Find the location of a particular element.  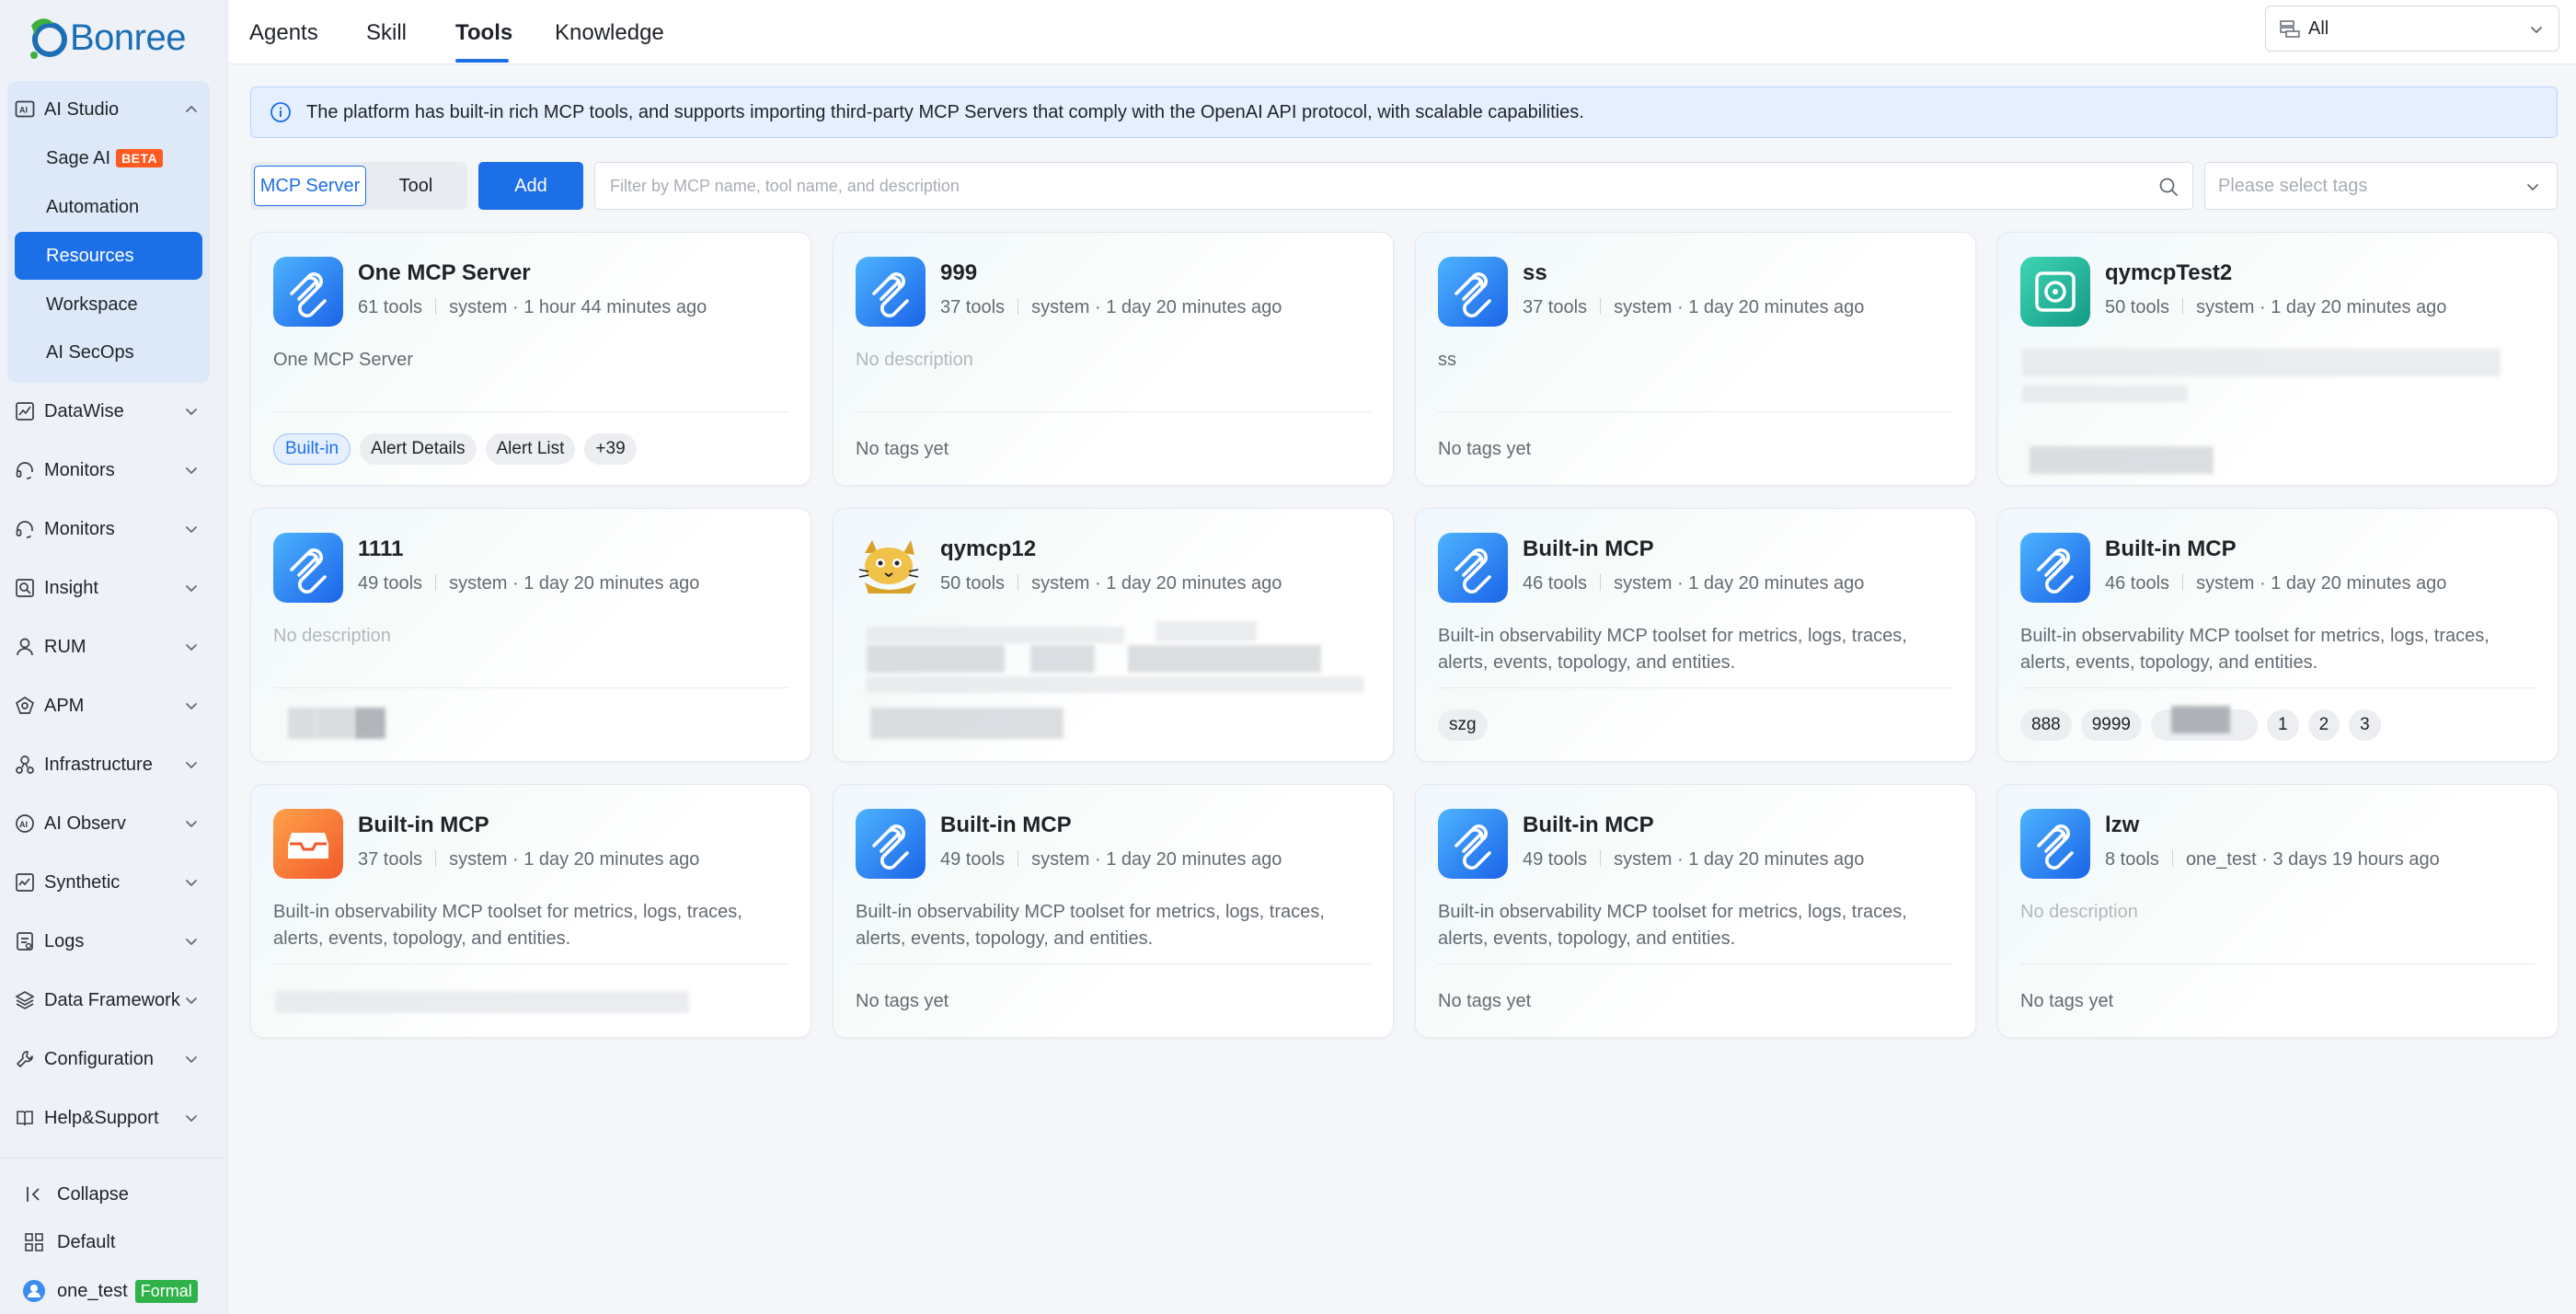

sidebar-item-automation: Automation is located at coordinates (108, 207).